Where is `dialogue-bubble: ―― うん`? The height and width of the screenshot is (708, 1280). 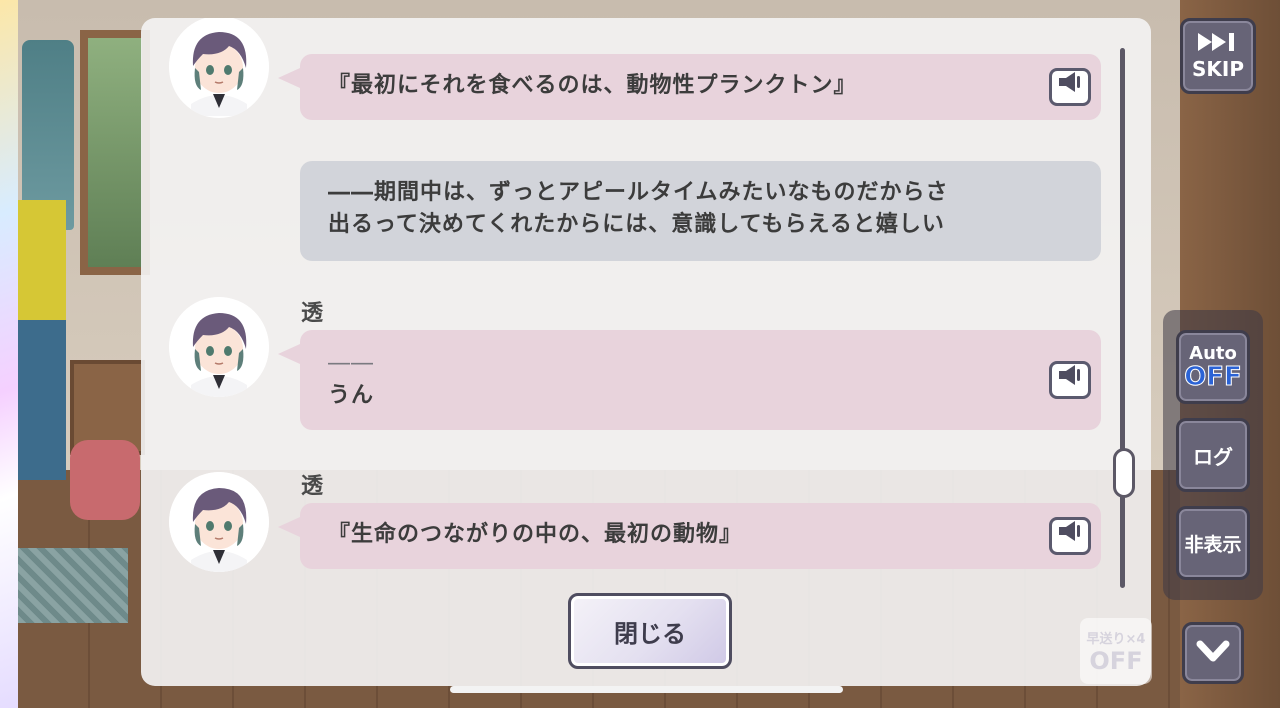 dialogue-bubble: ―― うん is located at coordinates (689, 380).